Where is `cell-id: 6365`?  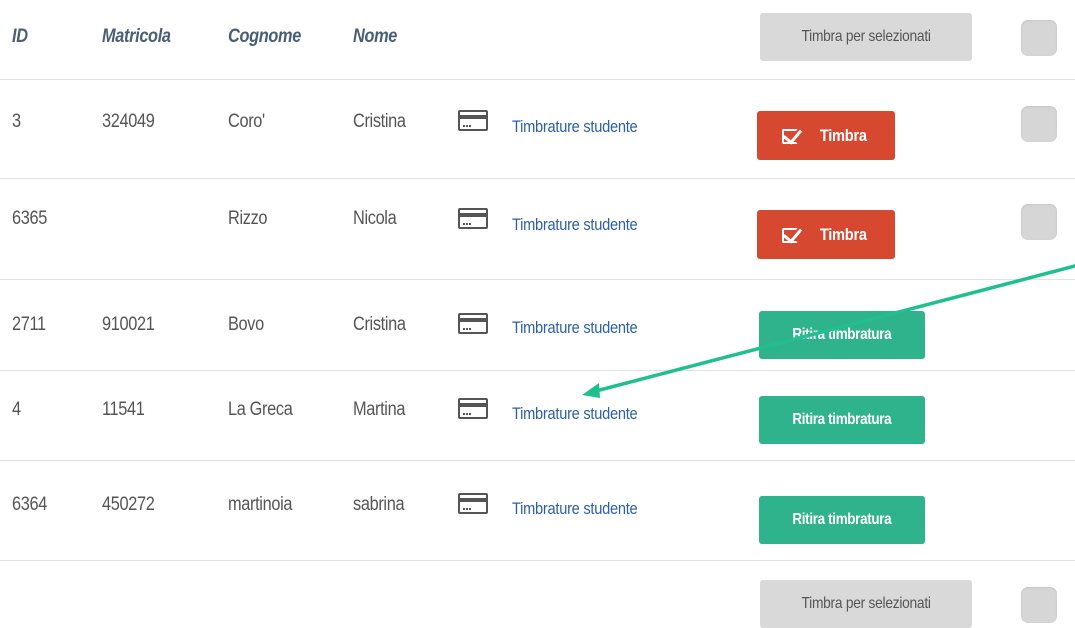 cell-id: 6365 is located at coordinates (29, 218).